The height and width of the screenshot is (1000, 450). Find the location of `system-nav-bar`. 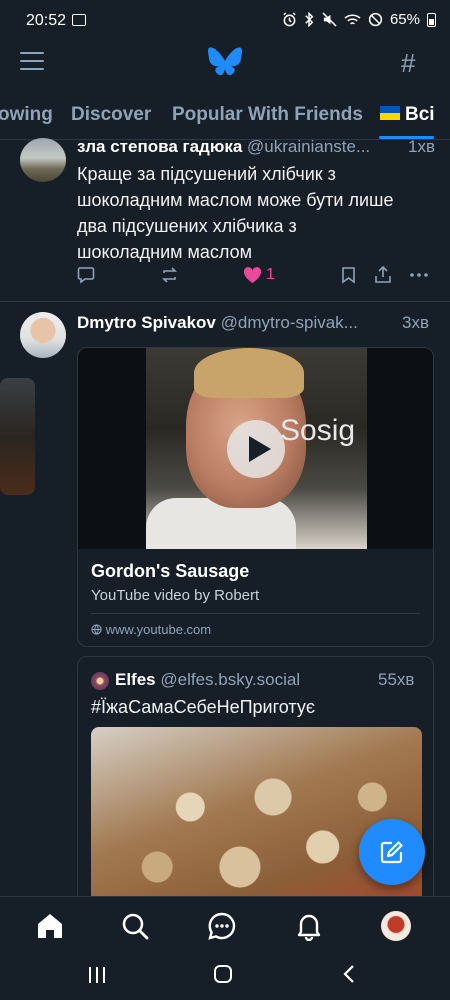

system-nav-bar is located at coordinates (225, 978).